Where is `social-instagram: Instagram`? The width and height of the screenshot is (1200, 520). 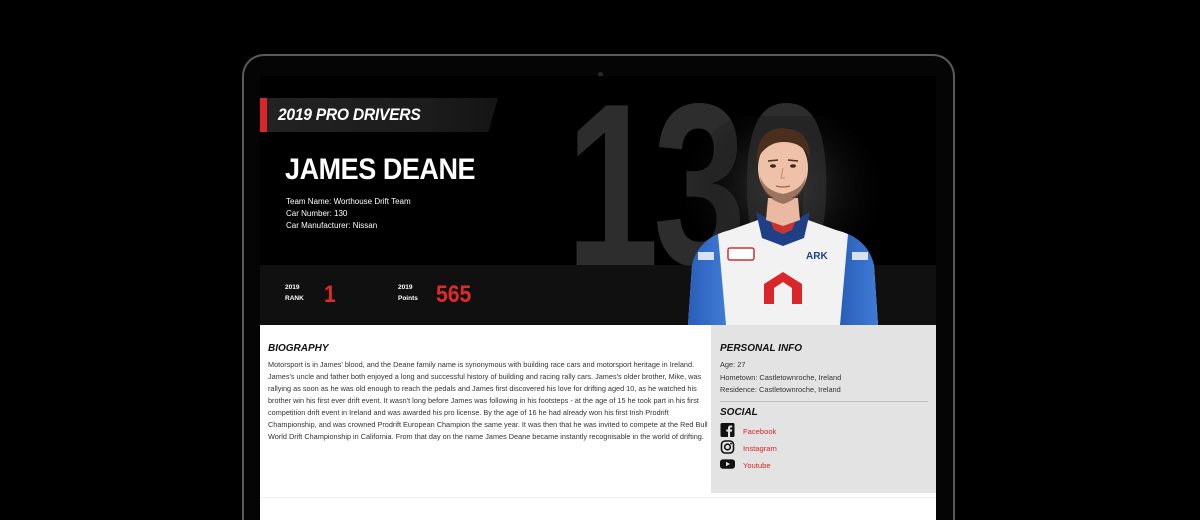 social-instagram: Instagram is located at coordinates (824, 448).